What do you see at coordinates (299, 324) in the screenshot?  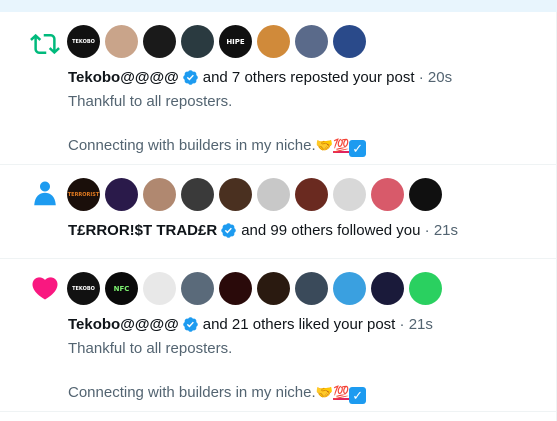 I see `action-text: and 21 others liked your post` at bounding box center [299, 324].